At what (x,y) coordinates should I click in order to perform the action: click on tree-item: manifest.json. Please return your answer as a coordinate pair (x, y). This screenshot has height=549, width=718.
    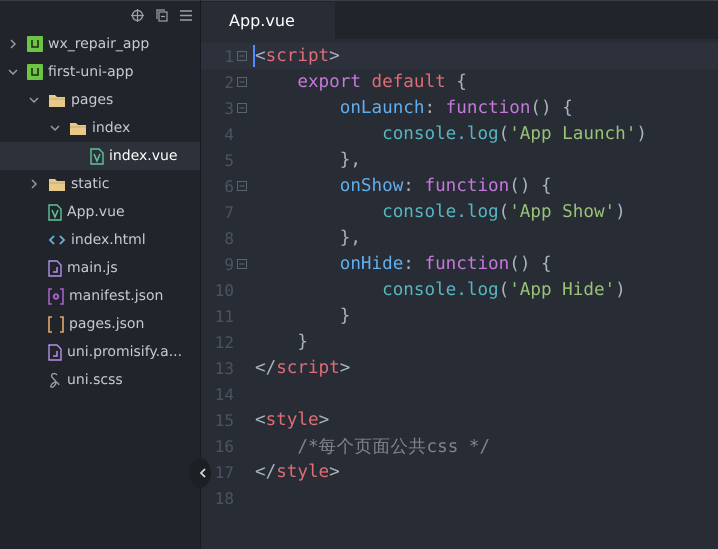
    Looking at the image, I should click on (100, 296).